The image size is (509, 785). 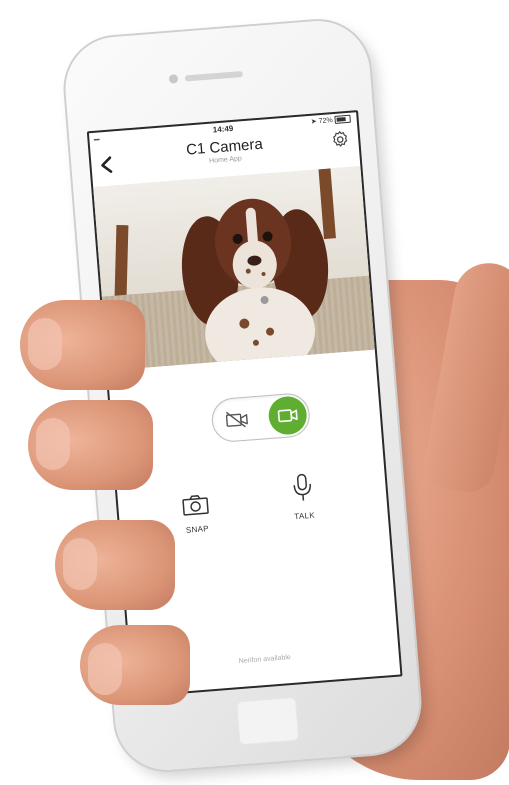 I want to click on talk-label: TALK, so click(x=305, y=516).